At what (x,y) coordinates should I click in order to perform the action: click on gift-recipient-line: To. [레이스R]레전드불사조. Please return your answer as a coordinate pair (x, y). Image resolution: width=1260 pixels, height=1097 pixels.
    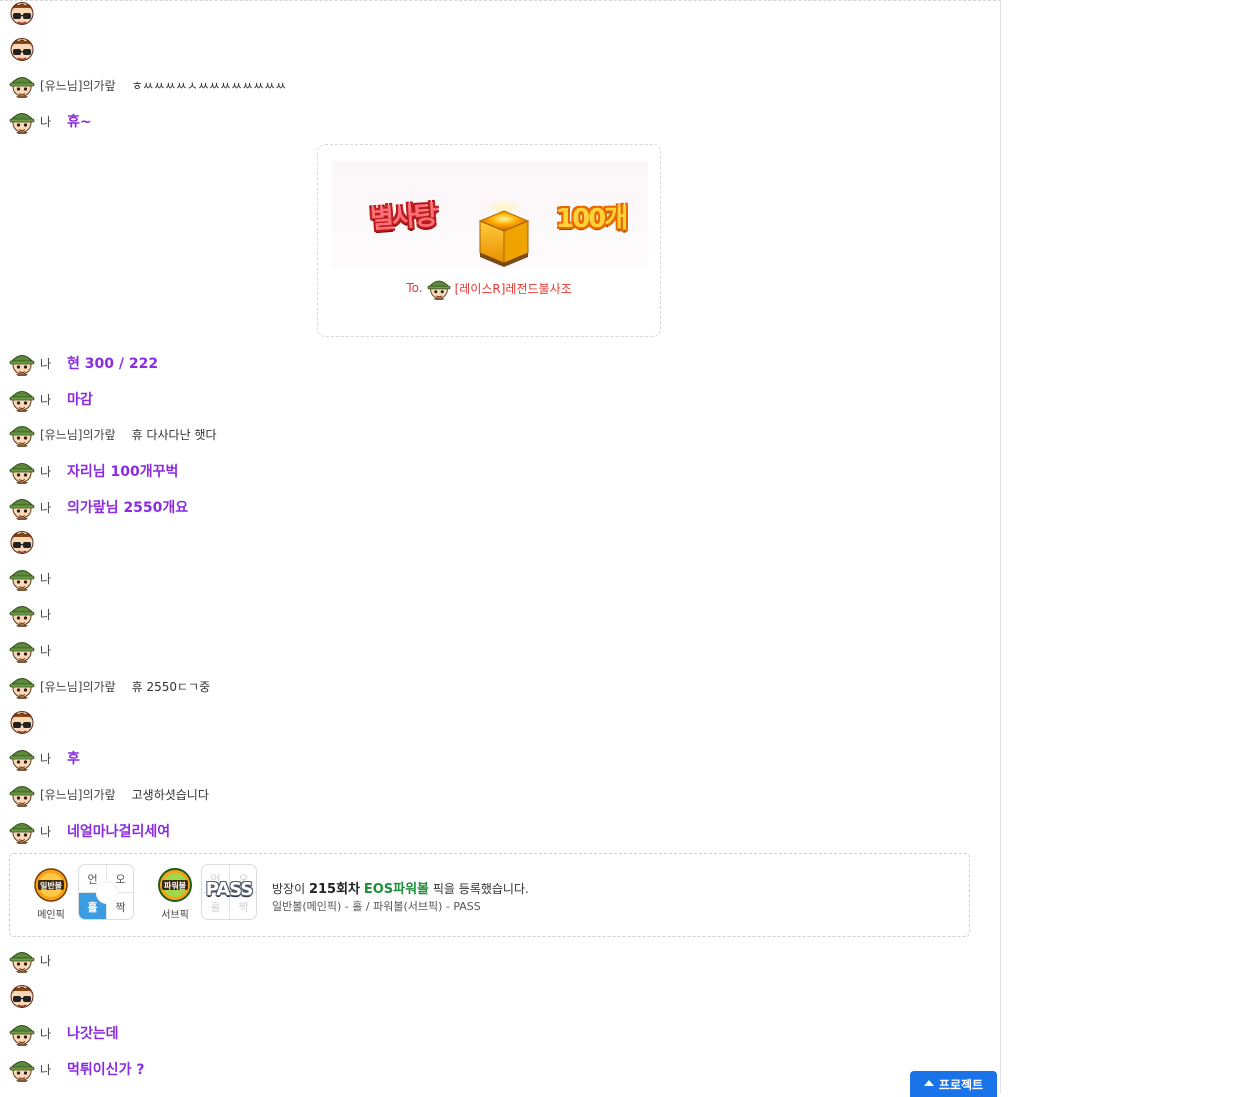
    Looking at the image, I should click on (489, 288).